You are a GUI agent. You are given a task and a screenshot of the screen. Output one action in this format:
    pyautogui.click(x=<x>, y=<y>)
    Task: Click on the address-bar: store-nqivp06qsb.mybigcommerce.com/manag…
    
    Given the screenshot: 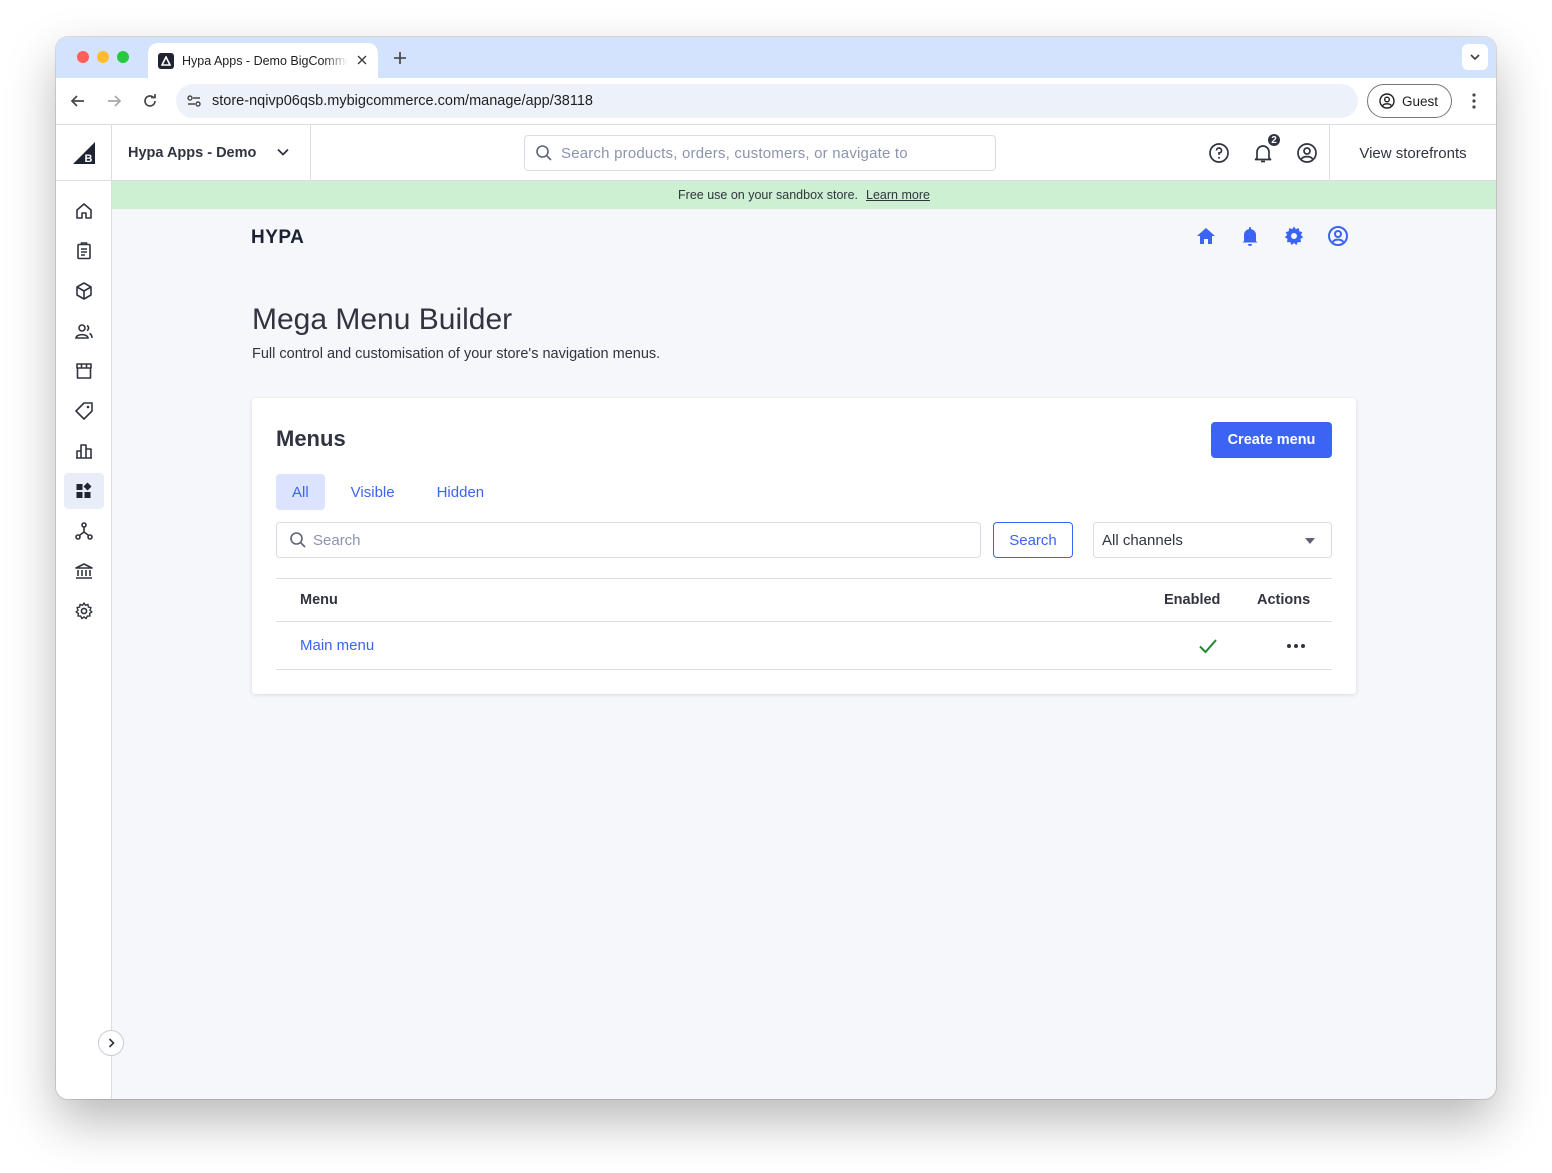 What is the action you would take?
    pyautogui.click(x=767, y=101)
    